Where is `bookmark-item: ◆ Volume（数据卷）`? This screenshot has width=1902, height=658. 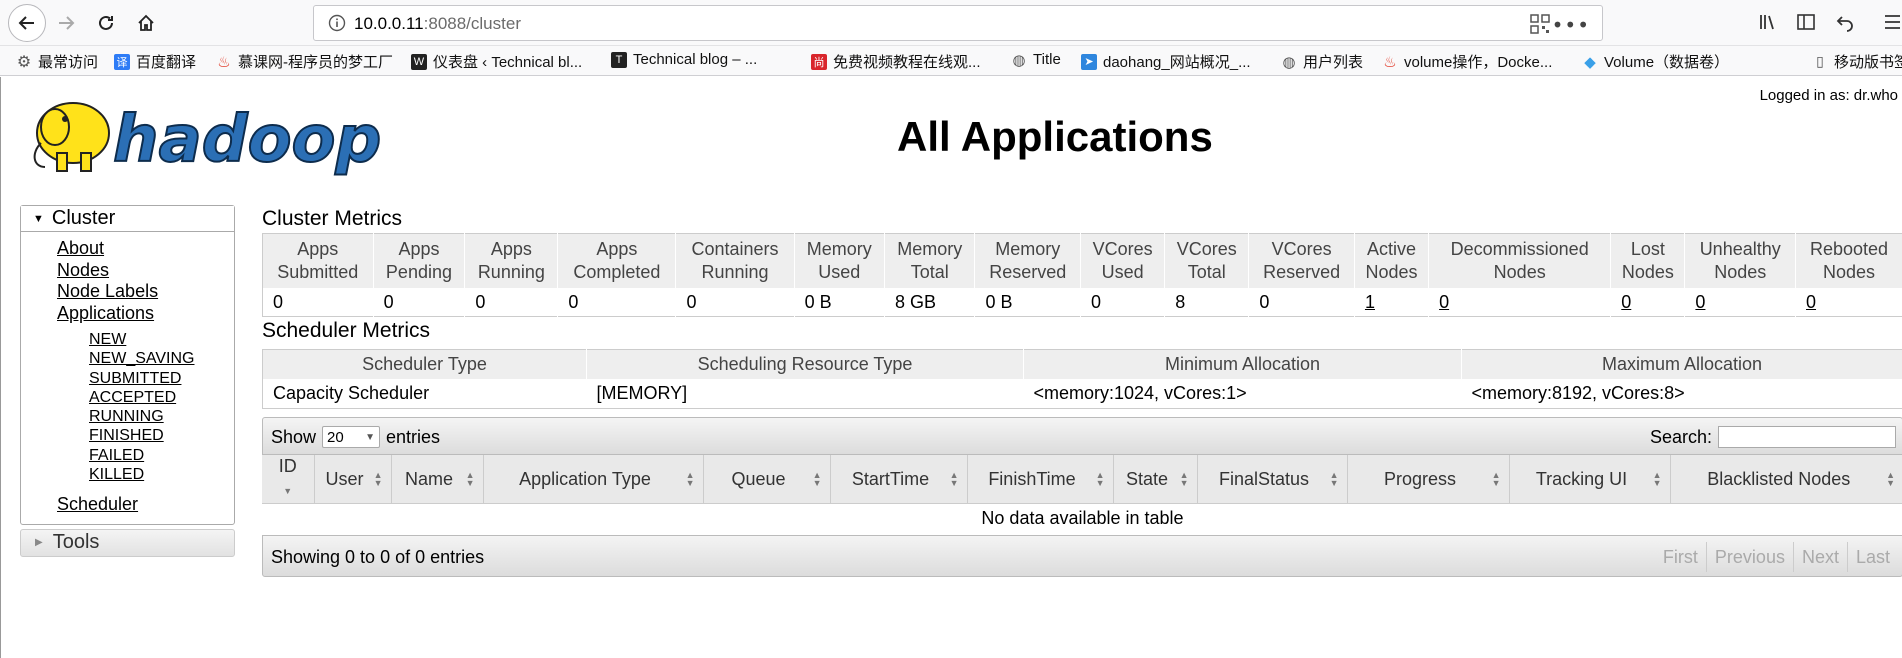 bookmark-item: ◆ Volume（数据卷） is located at coordinates (1655, 61).